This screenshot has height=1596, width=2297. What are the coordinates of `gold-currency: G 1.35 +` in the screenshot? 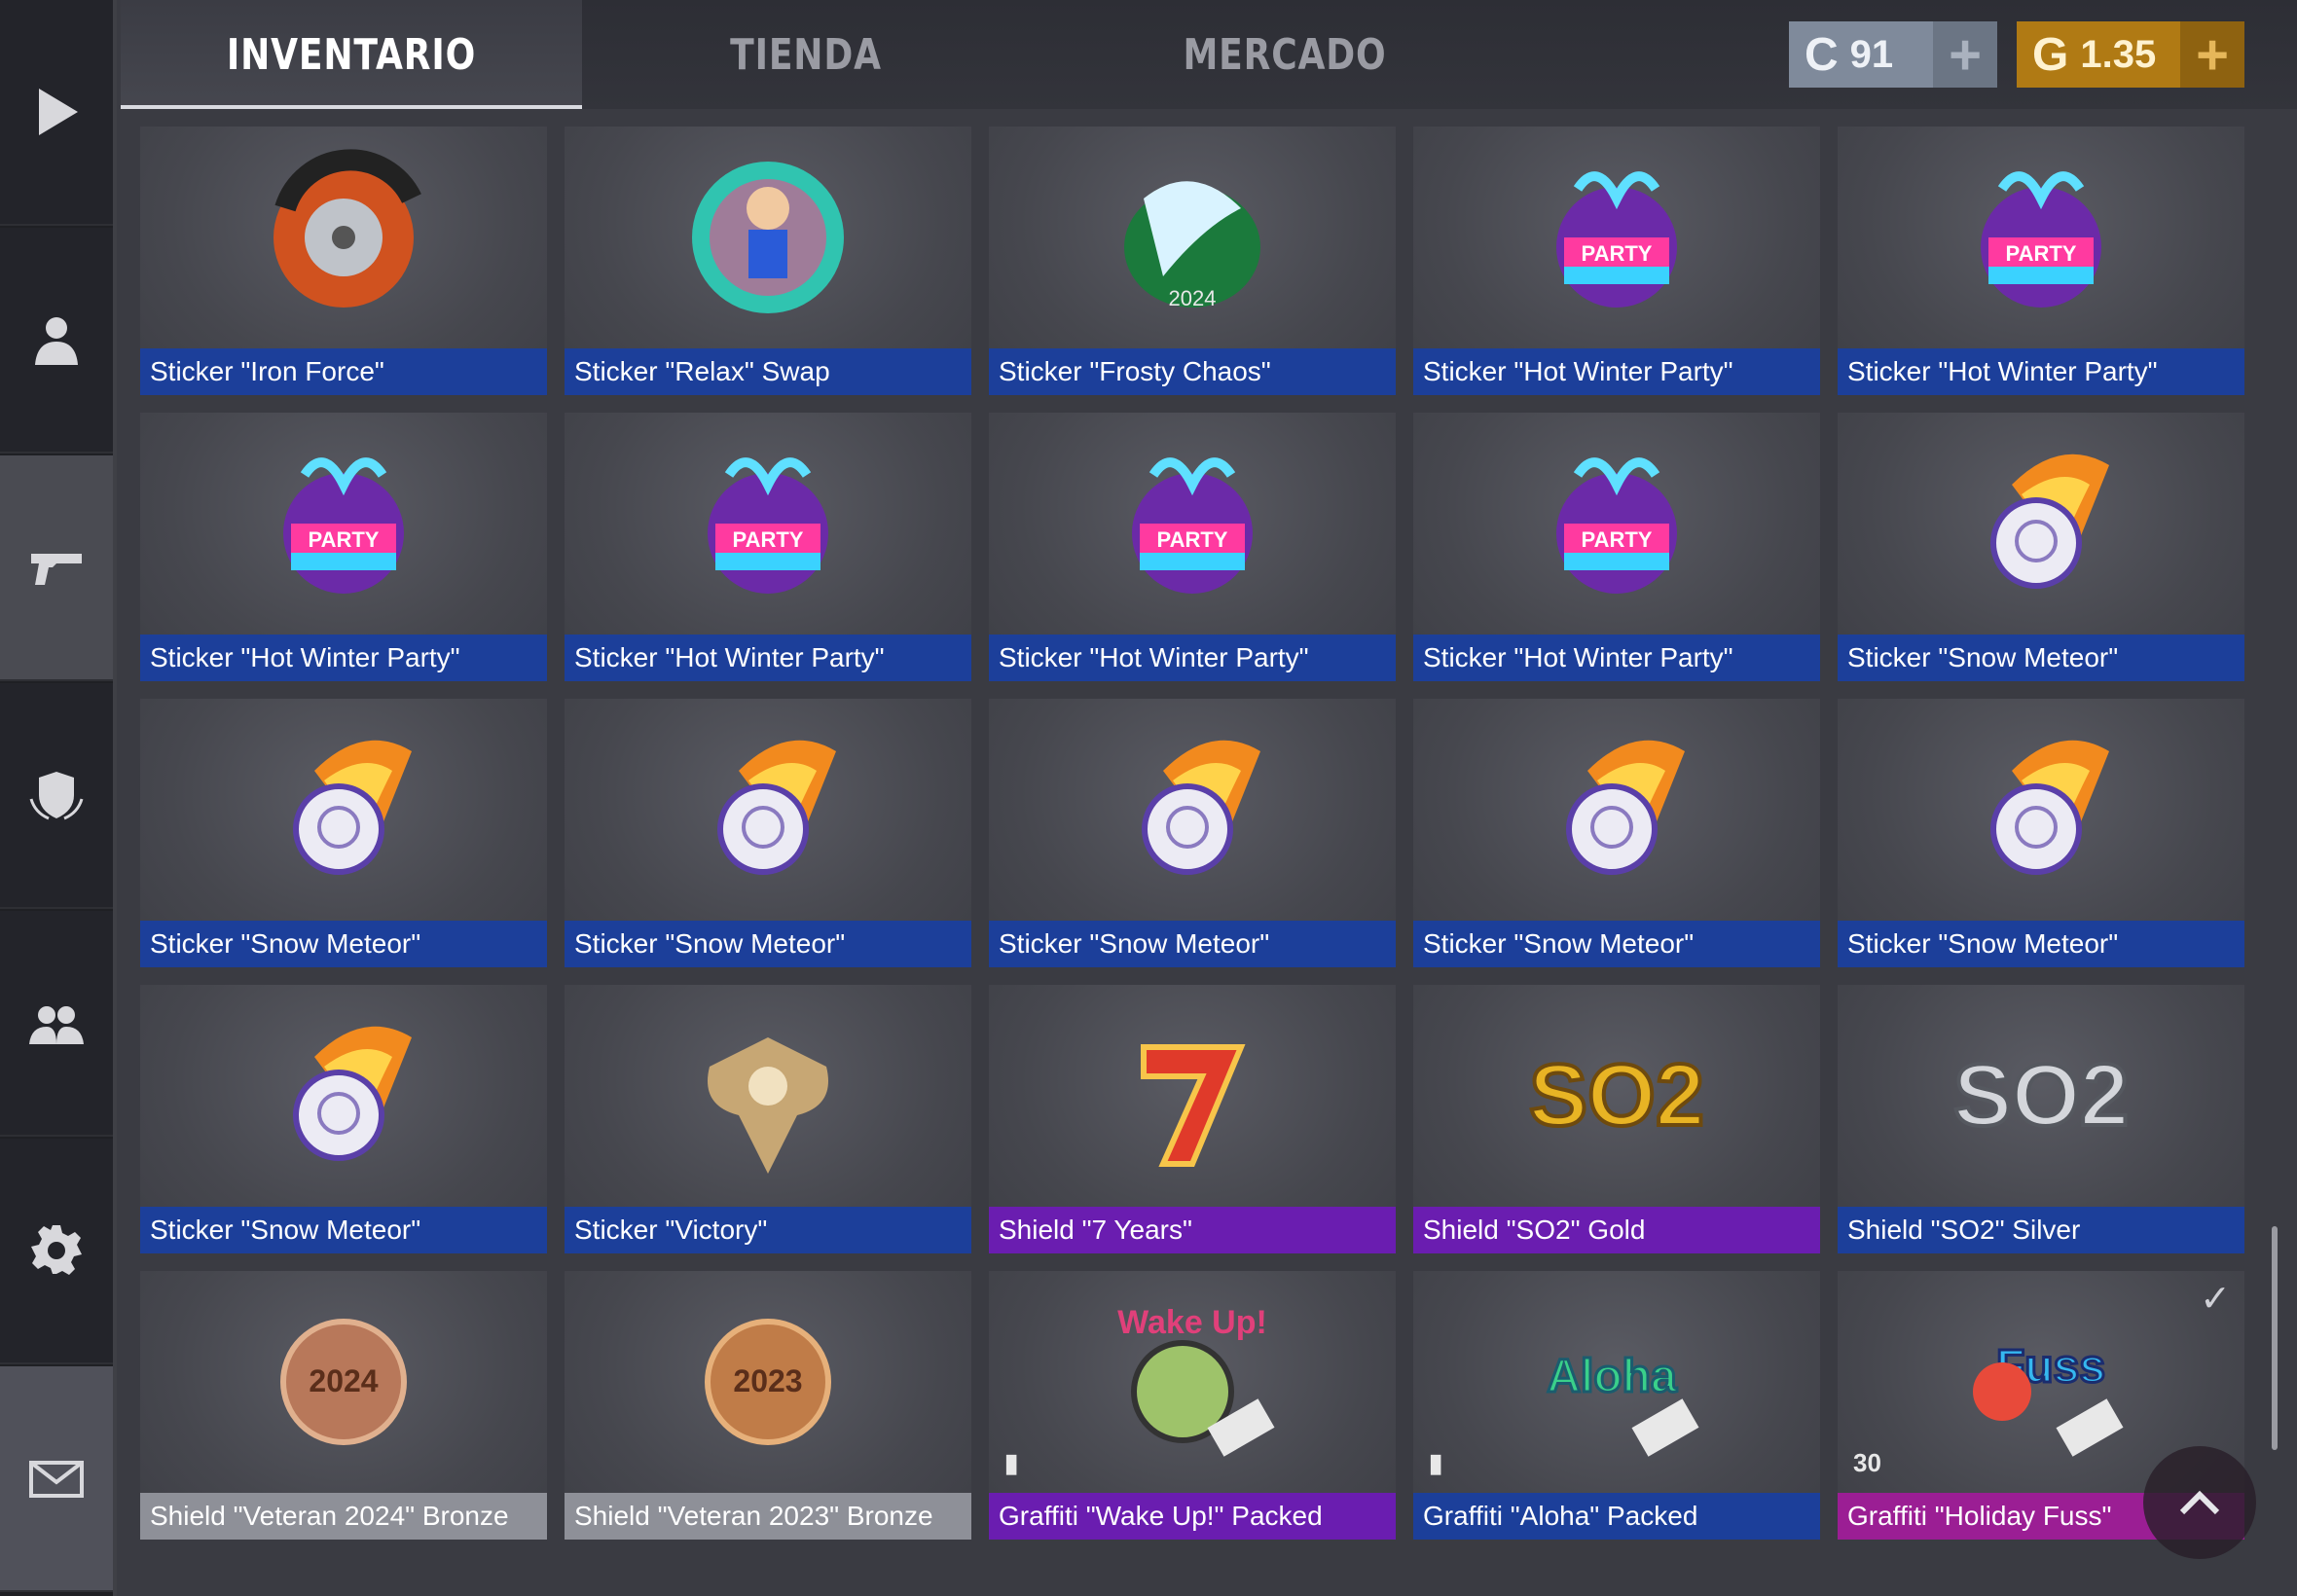 It's located at (2130, 55).